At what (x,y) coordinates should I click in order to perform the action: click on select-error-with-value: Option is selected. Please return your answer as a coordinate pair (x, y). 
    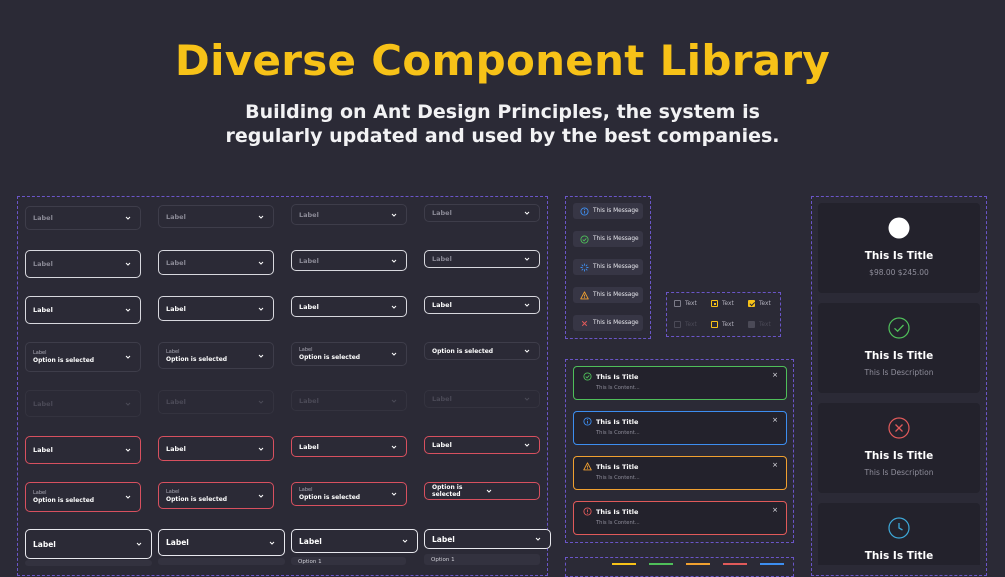
    Looking at the image, I should click on (482, 491).